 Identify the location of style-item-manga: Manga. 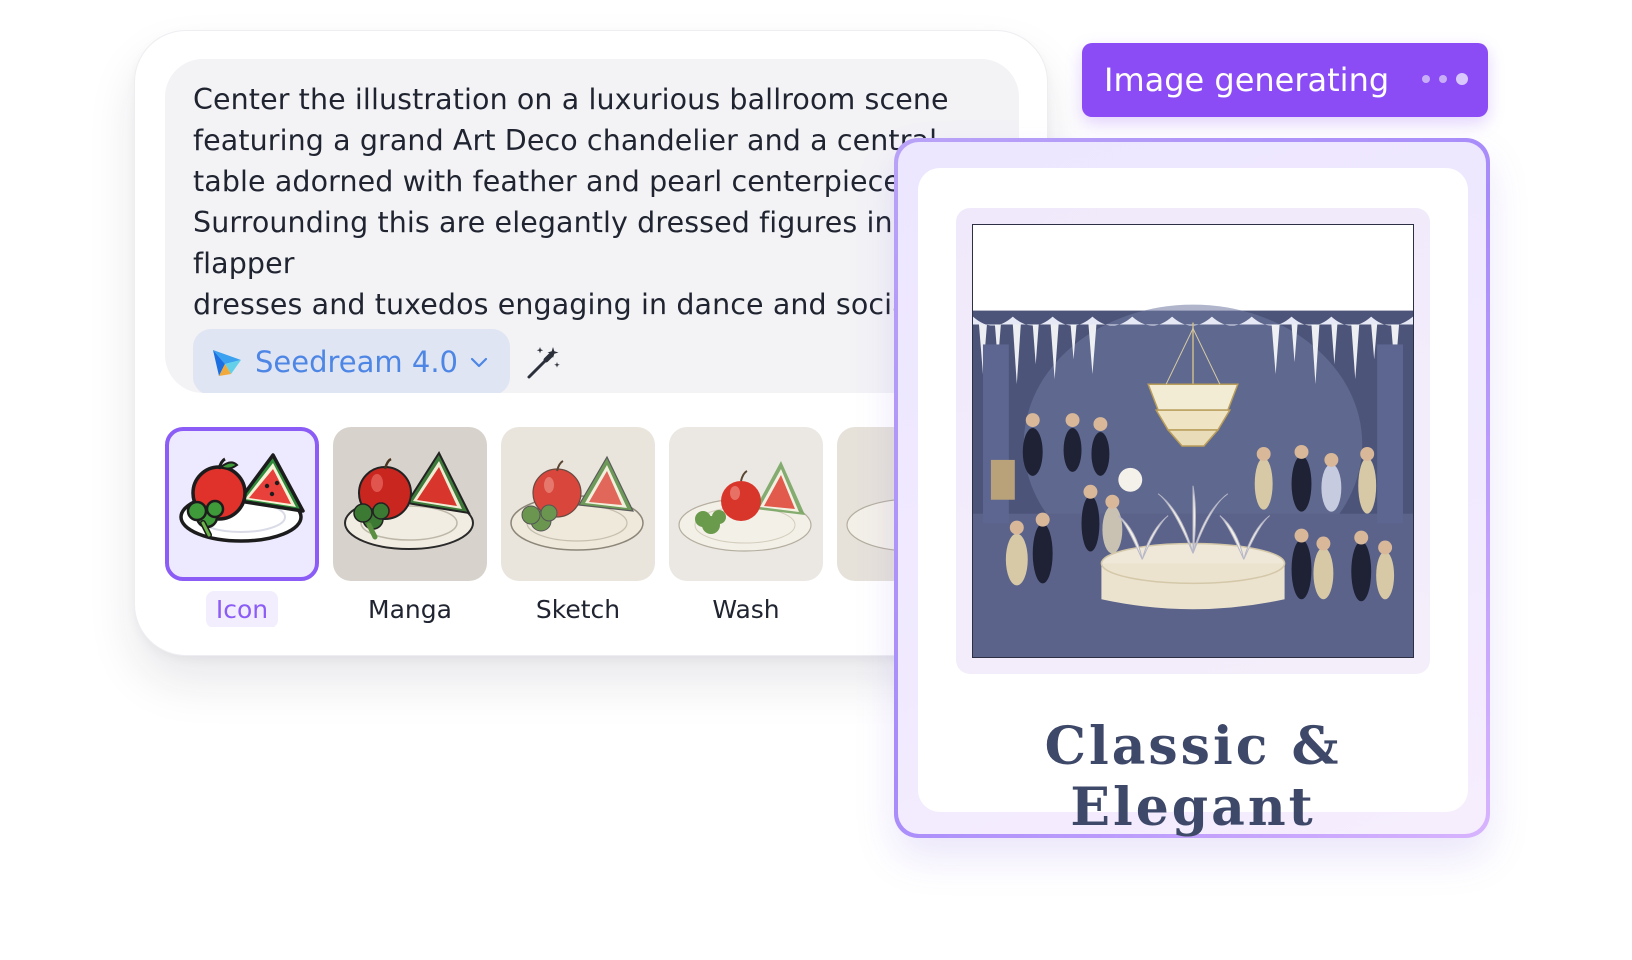
(410, 525).